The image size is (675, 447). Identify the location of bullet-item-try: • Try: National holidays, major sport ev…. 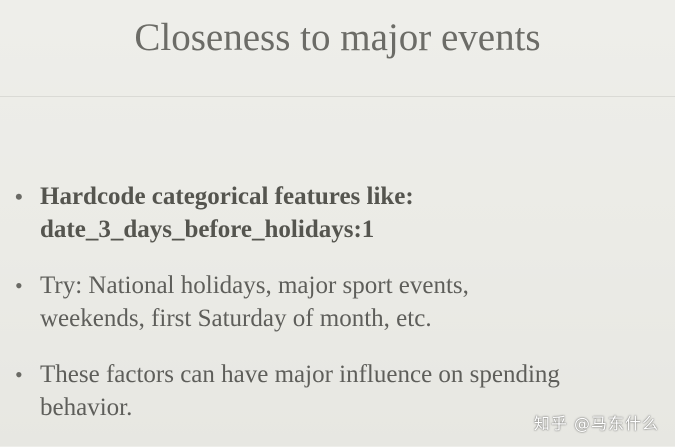
(337, 302).